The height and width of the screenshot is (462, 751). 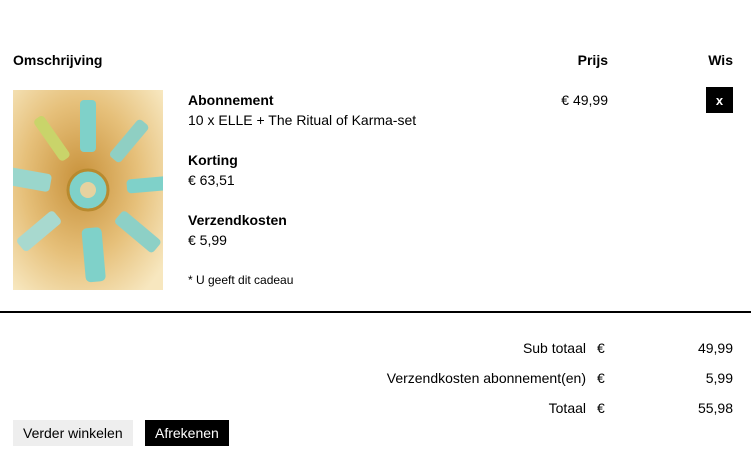 I want to click on continue-shopping-button: Verder winkelen, so click(x=73, y=433).